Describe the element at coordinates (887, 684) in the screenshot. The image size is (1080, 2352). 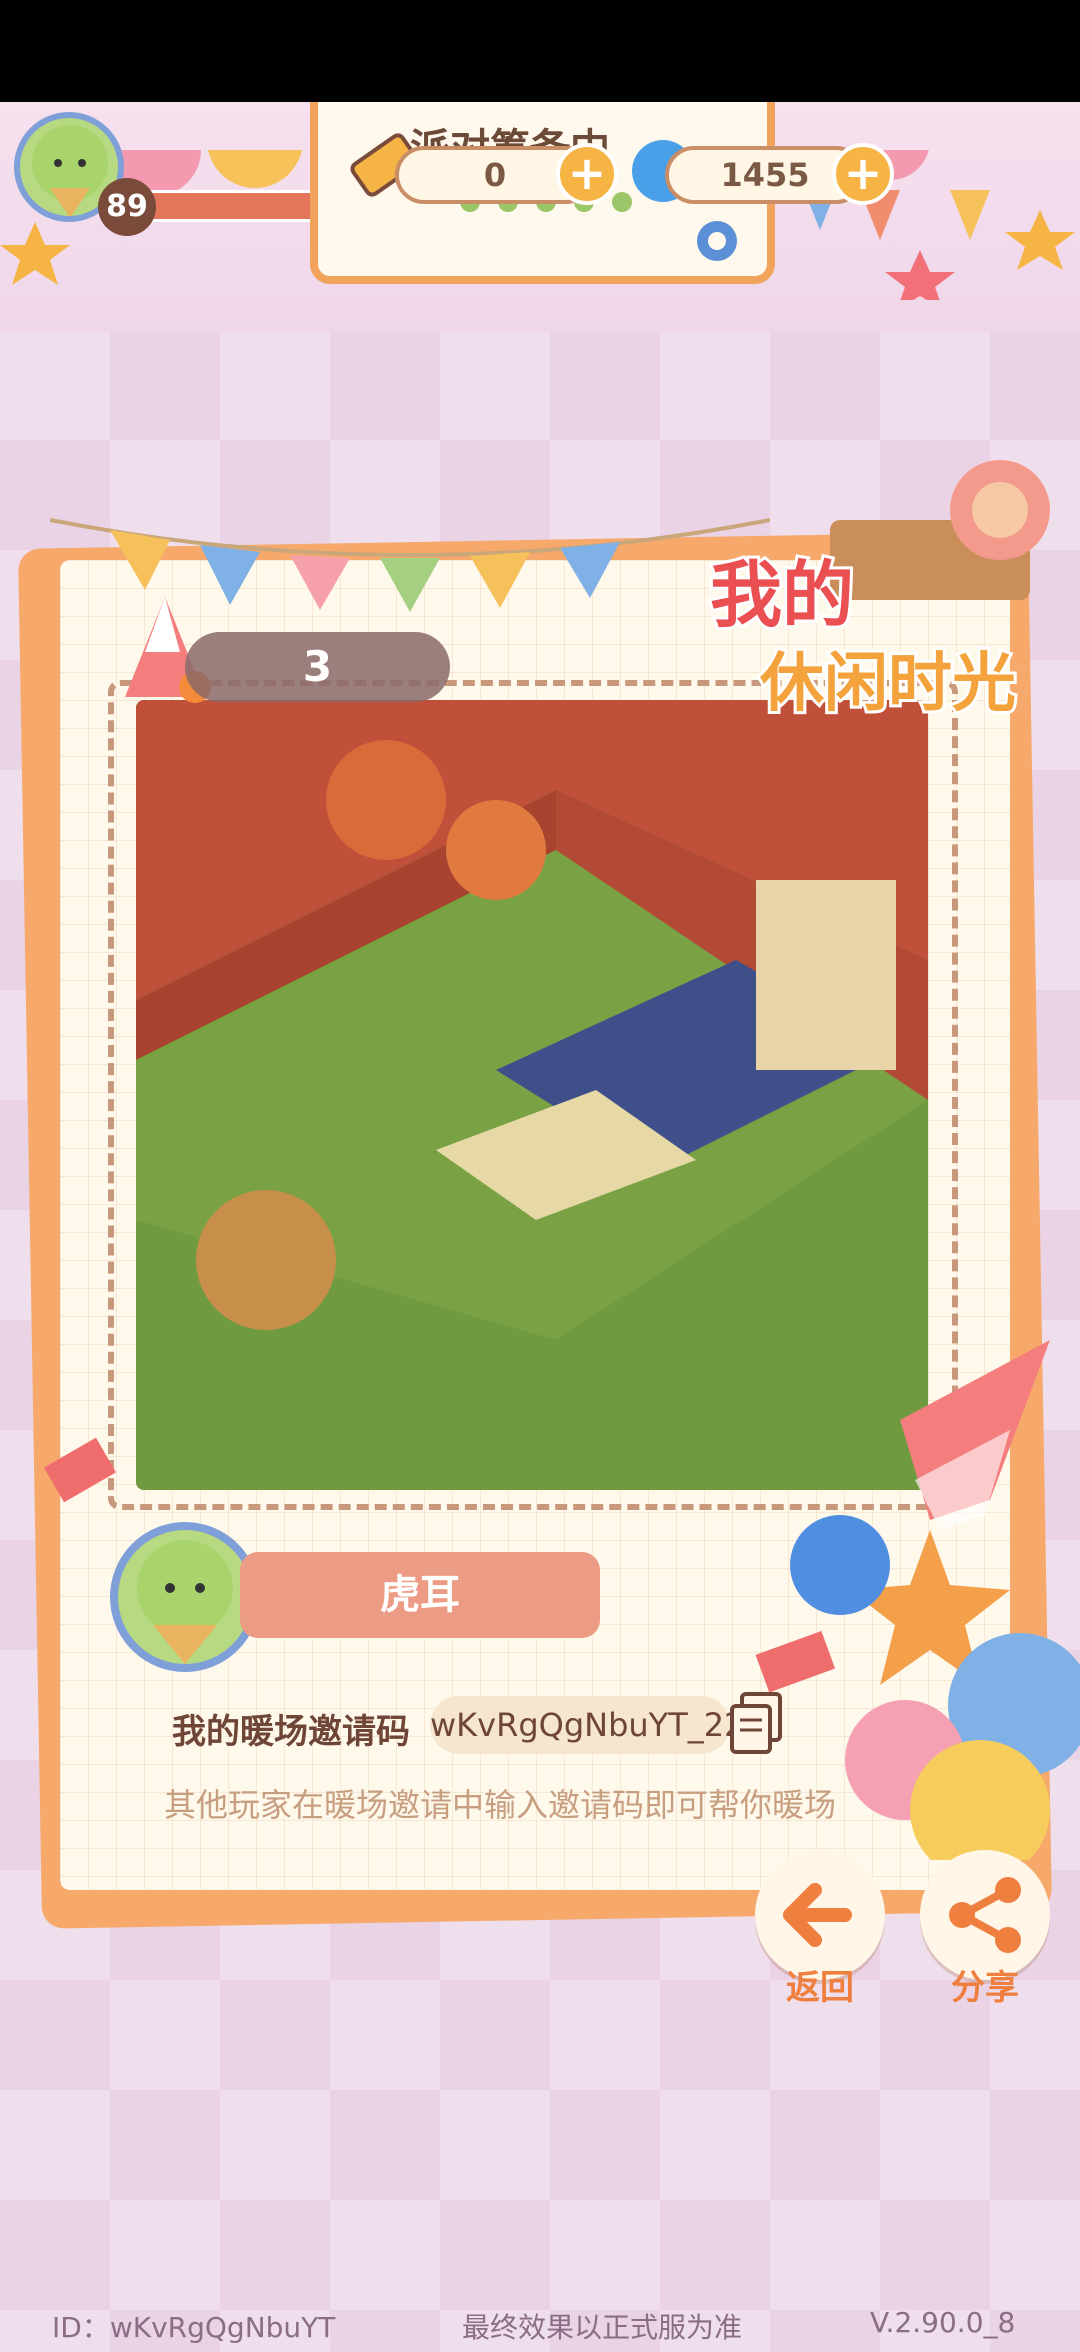
I see `logo-line2: 休闲时光` at that location.